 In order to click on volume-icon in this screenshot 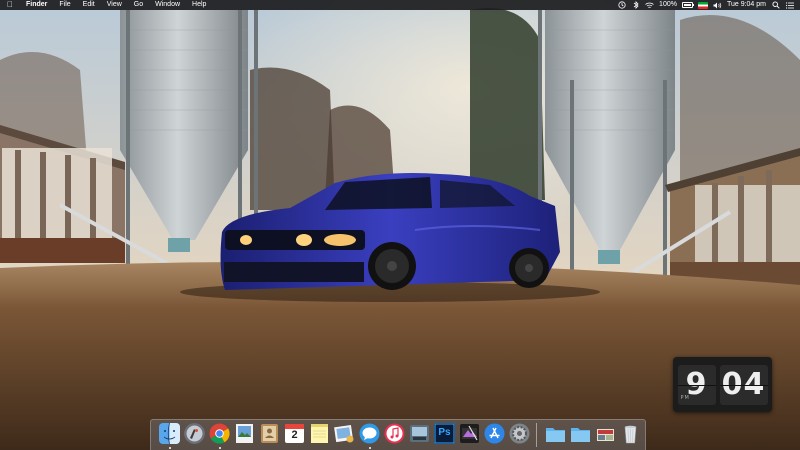, I will do `click(717, 5)`.